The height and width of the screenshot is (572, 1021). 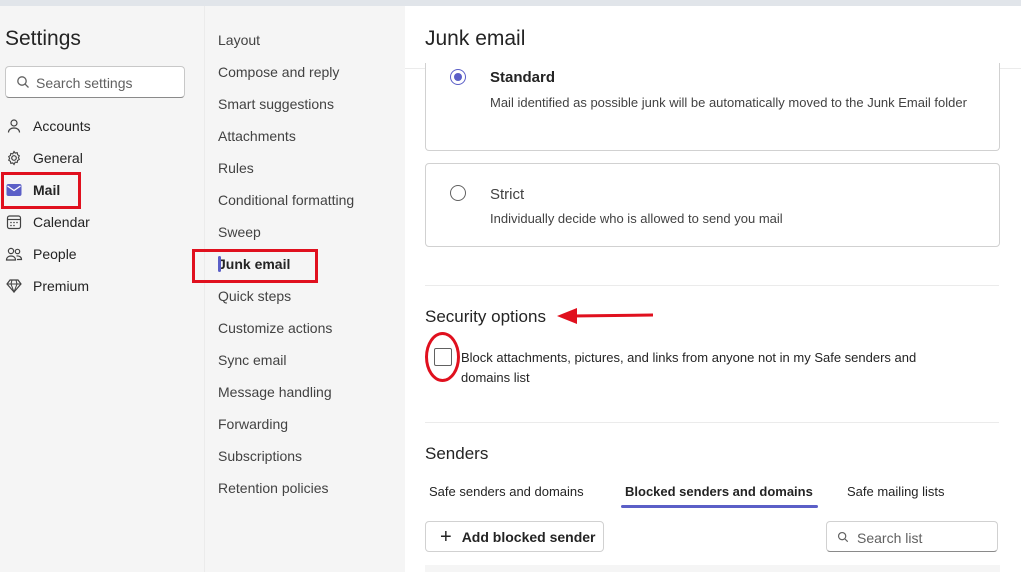 I want to click on add-blocked-sender-button: + Add blocked sender, so click(x=514, y=536).